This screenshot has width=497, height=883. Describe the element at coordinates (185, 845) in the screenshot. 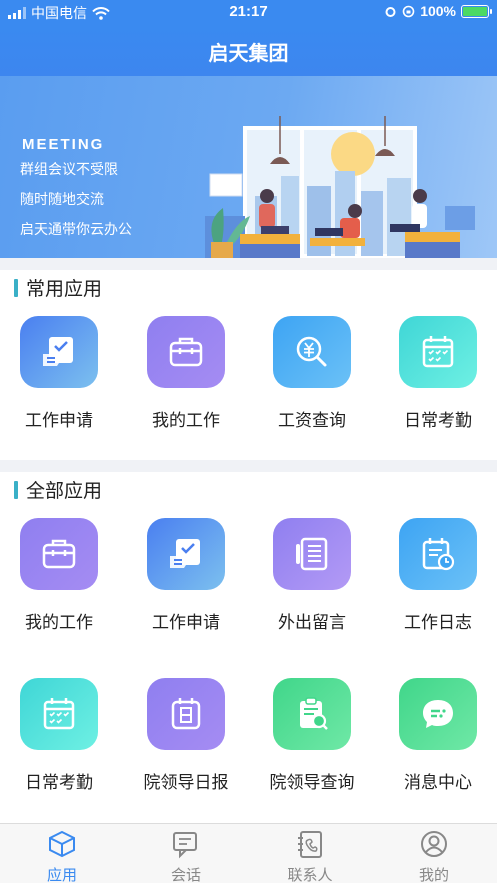

I see `chat-icon` at that location.